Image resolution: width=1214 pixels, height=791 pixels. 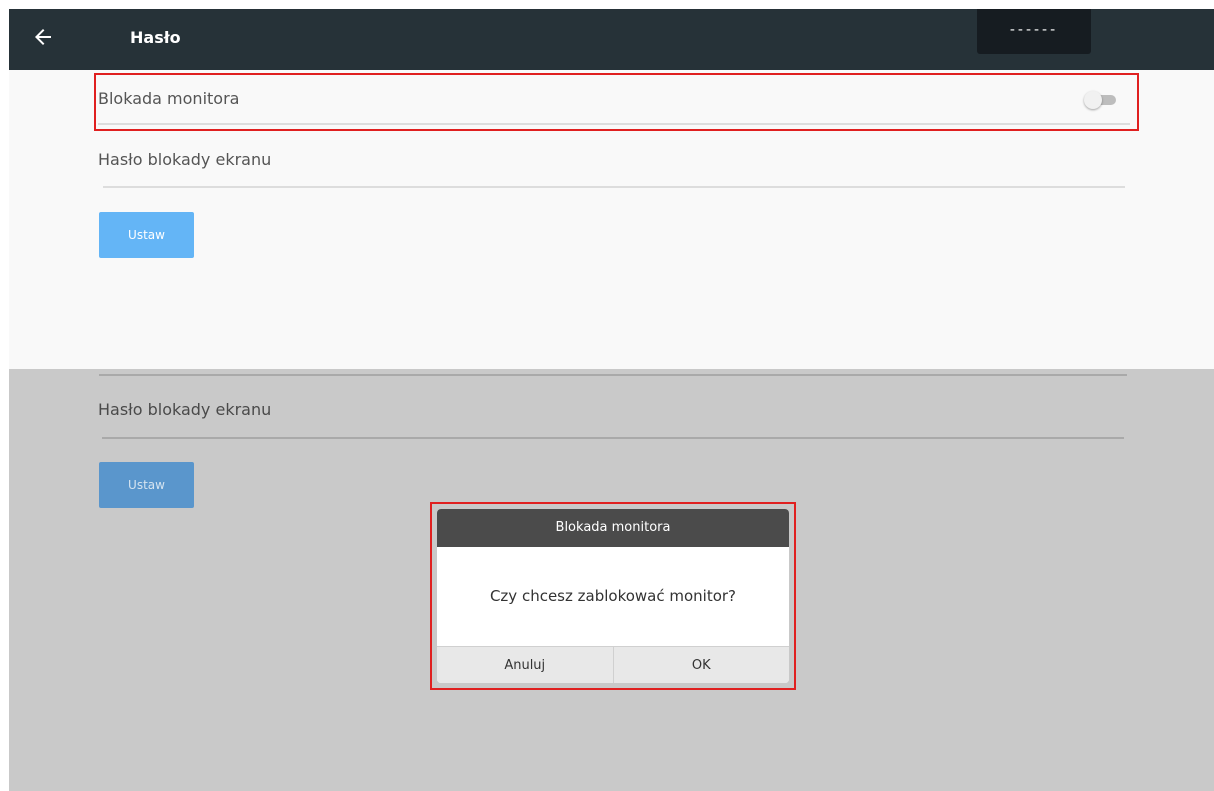 What do you see at coordinates (155, 37) in the screenshot?
I see `page-title: Hasło` at bounding box center [155, 37].